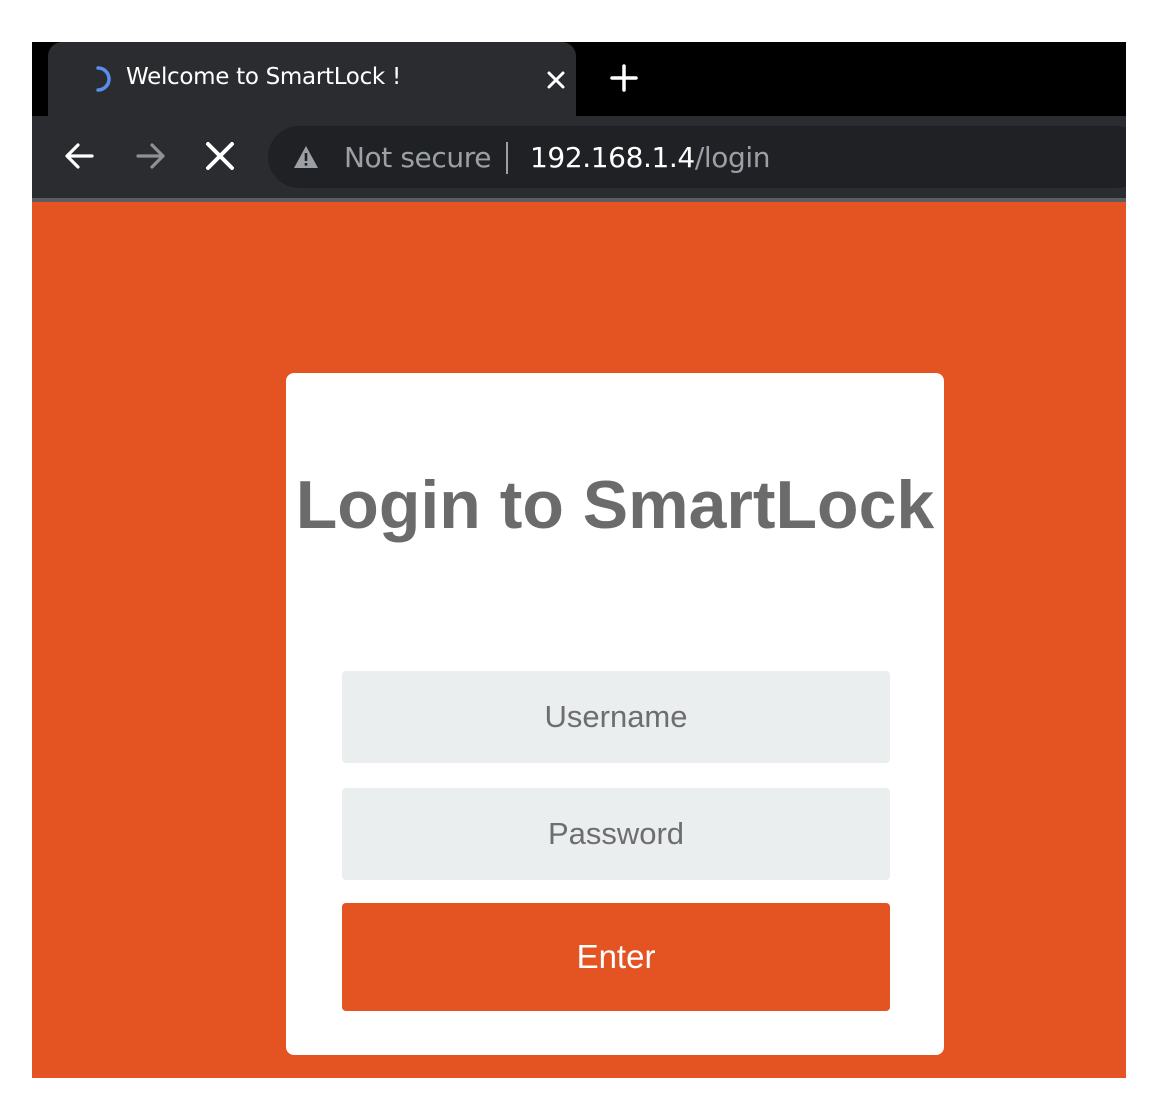  Describe the element at coordinates (616, 834) in the screenshot. I see `password-input` at that location.